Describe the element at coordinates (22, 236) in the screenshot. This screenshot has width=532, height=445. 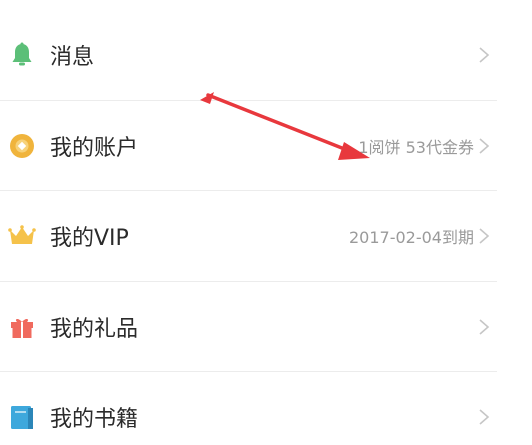
I see `crown-icon` at that location.